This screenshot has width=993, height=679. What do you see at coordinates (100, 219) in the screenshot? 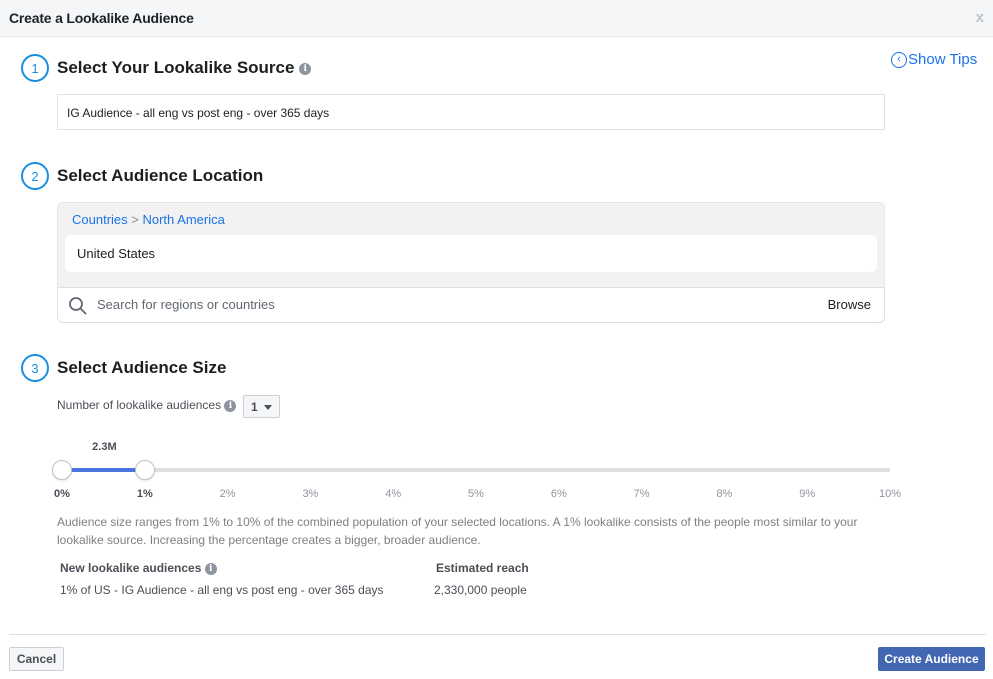
I see `breadcrumb-countries: Countries` at bounding box center [100, 219].